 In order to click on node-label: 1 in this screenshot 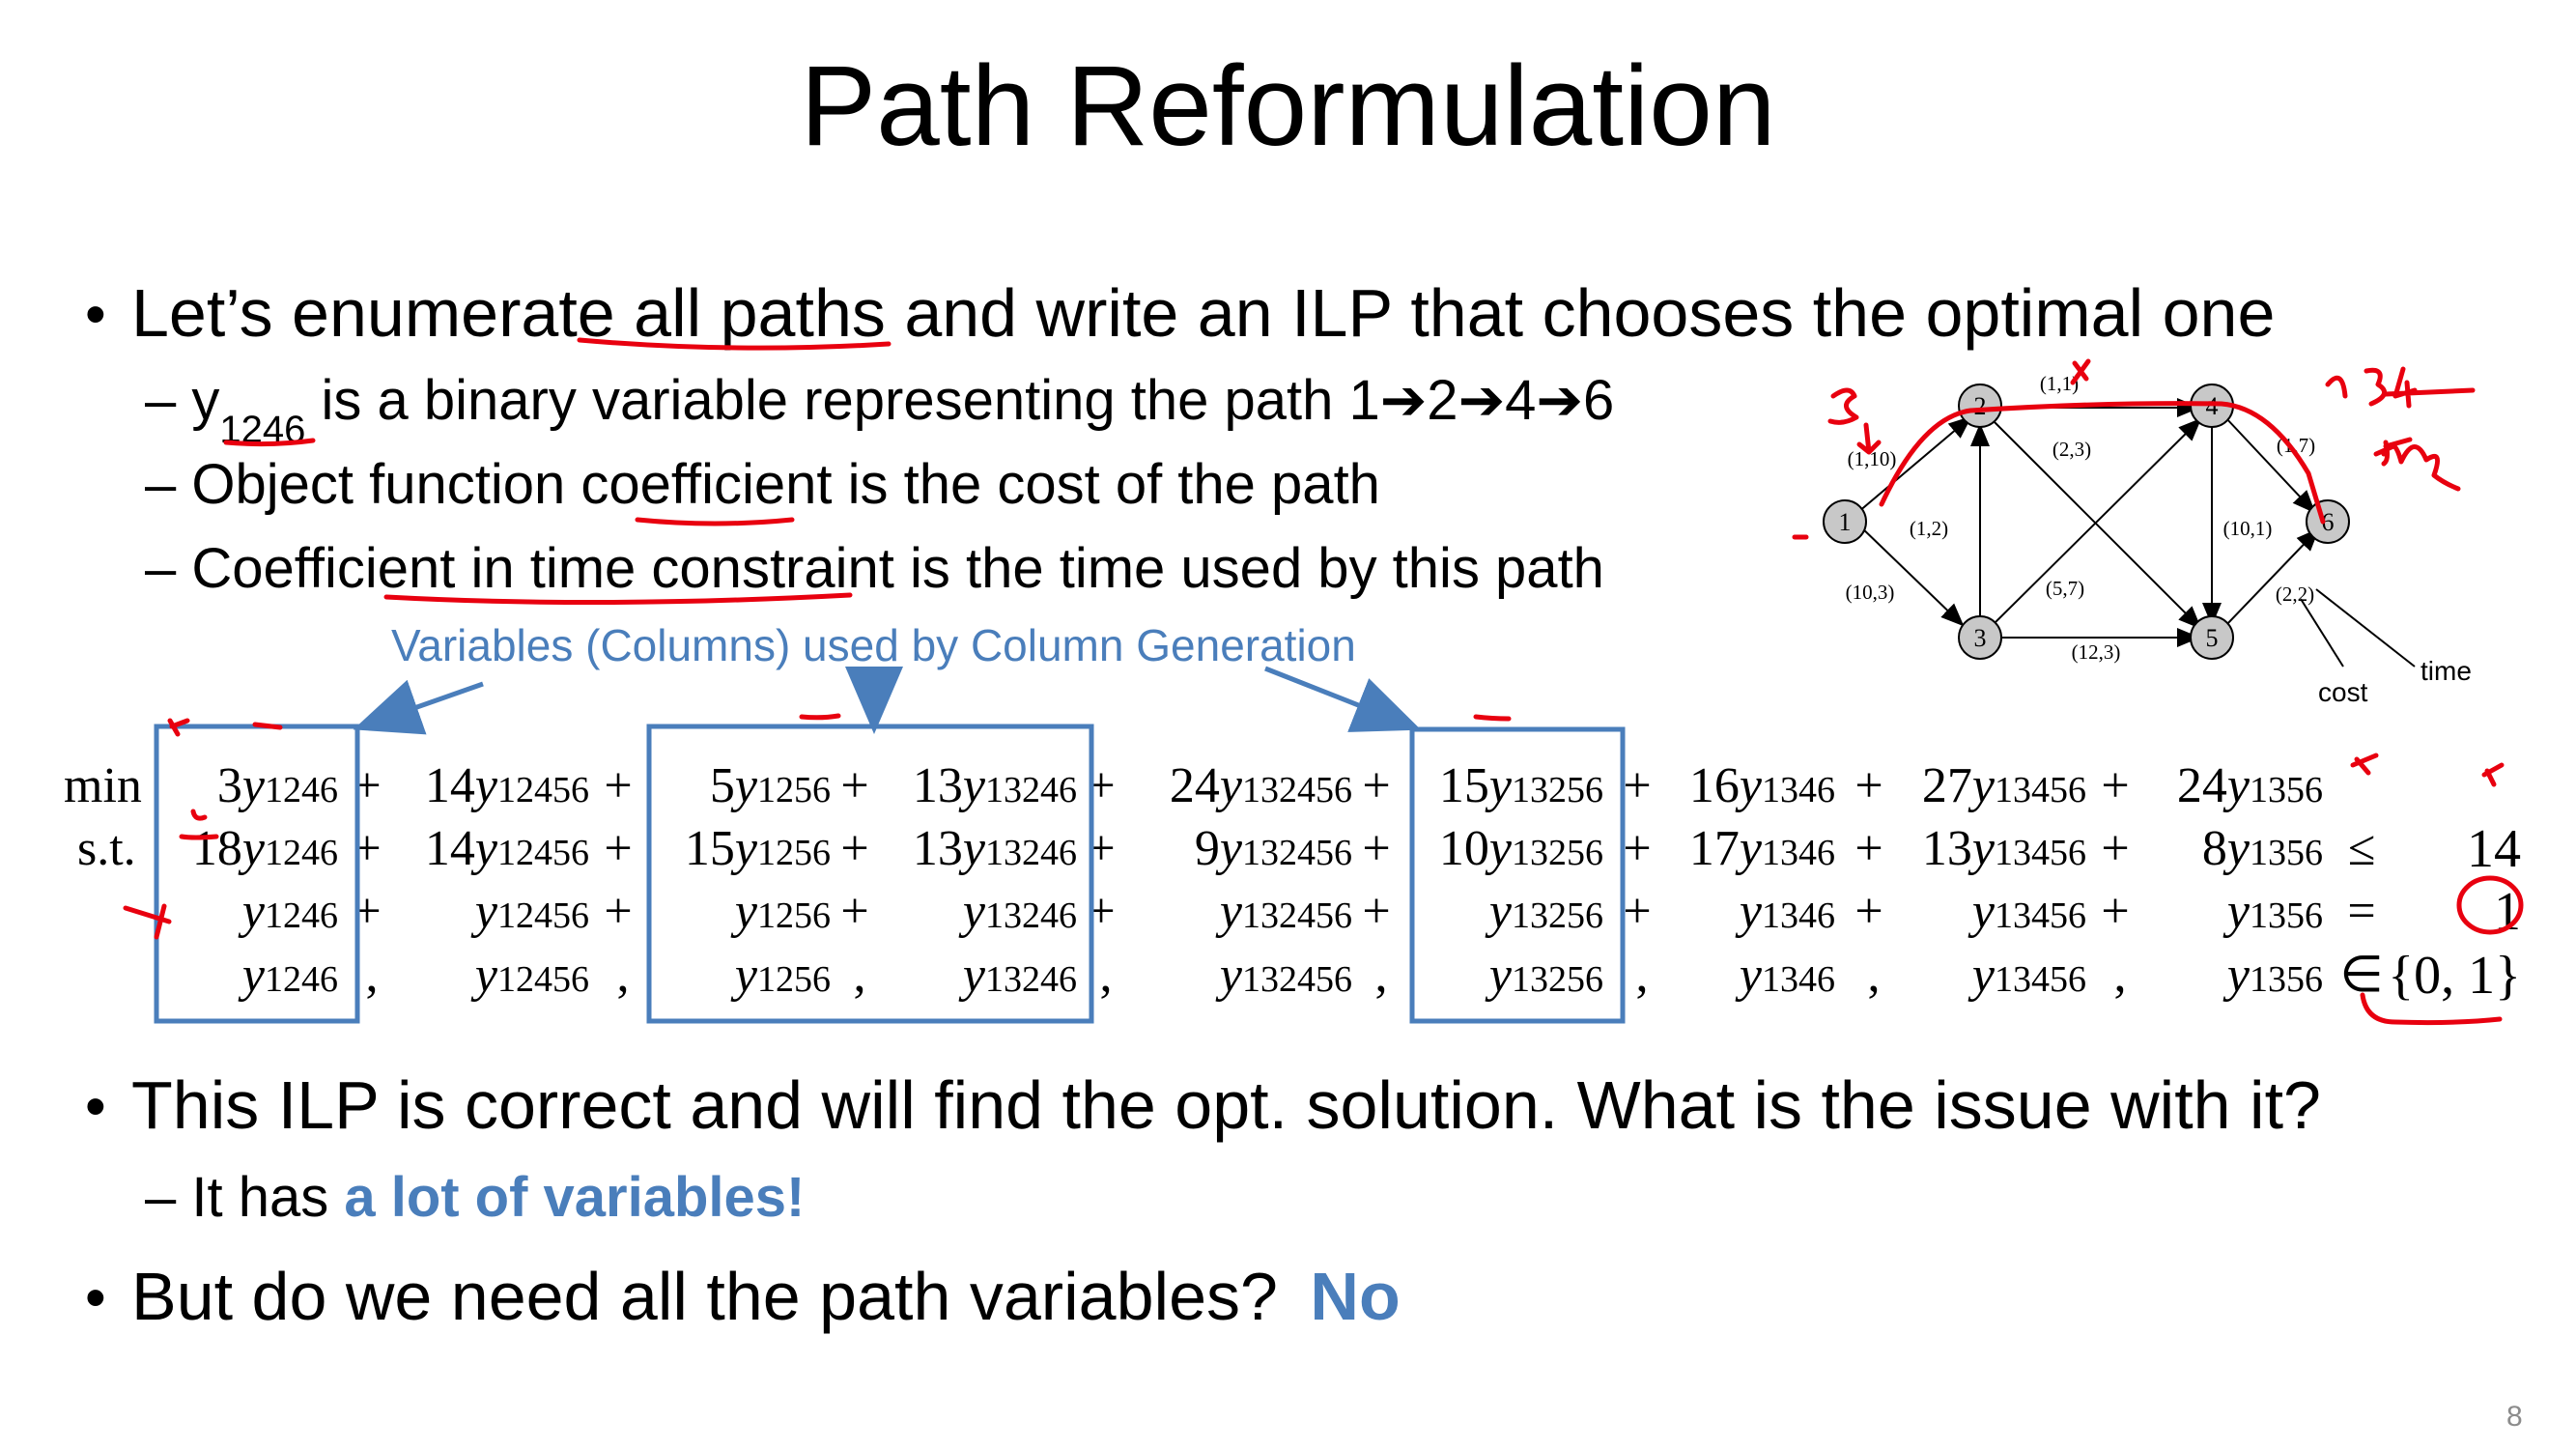, I will do `click(1845, 522)`.